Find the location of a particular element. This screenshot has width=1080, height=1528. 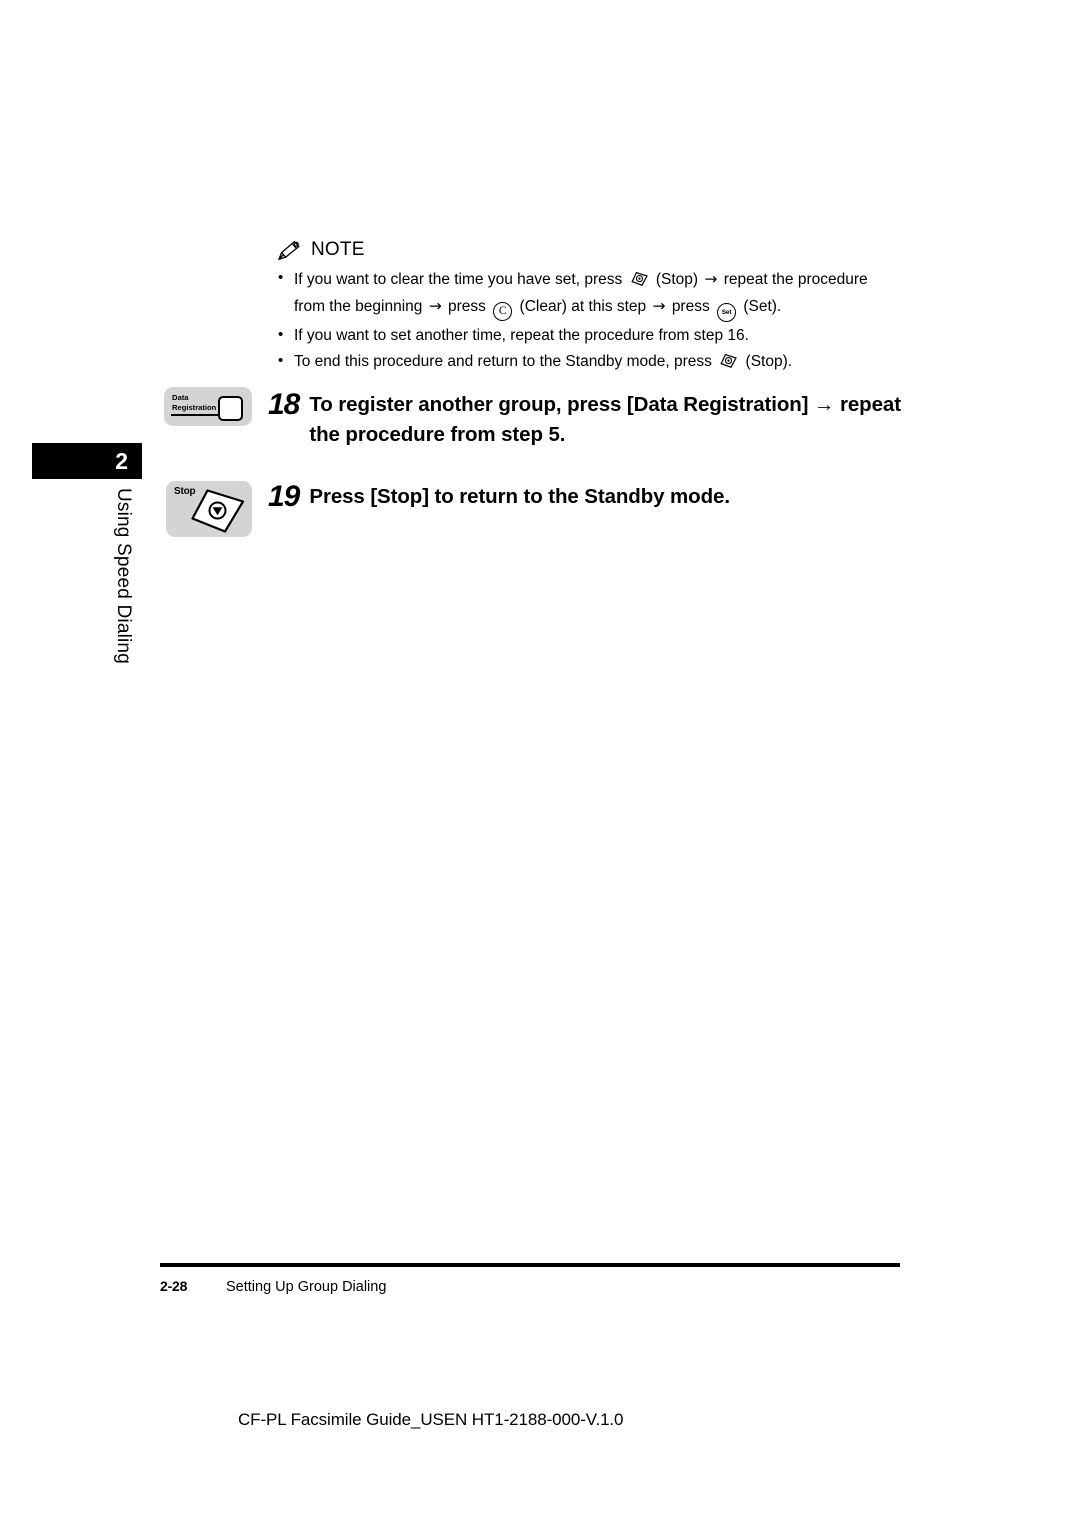

data-registration-label-line1: Data is located at coordinates (180, 397).